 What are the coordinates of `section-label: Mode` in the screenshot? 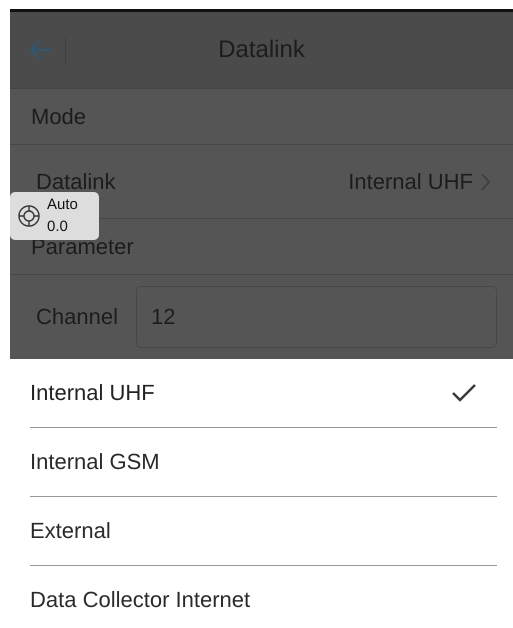 It's located at (58, 117).